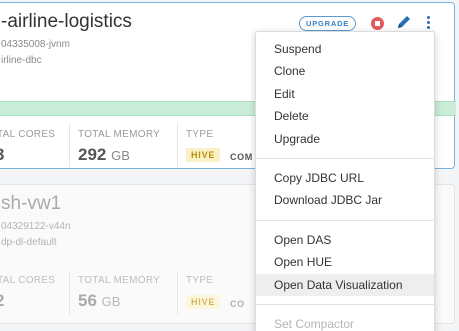 This screenshot has width=459, height=331. I want to click on memory-number: 56, so click(87, 300).